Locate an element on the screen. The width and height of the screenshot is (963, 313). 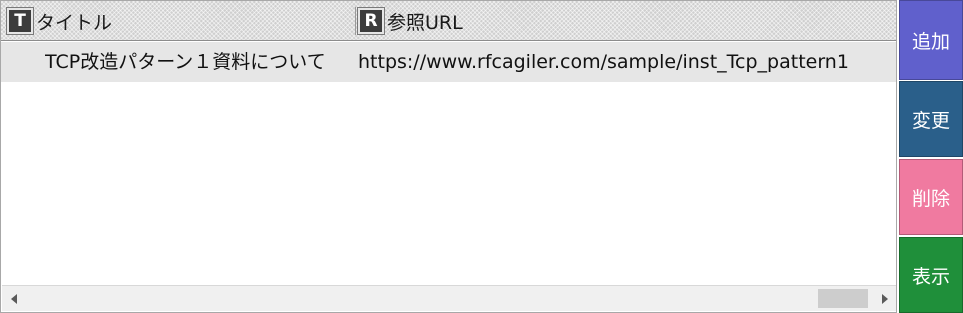
column-header-title: T タイトル is located at coordinates (179, 21).